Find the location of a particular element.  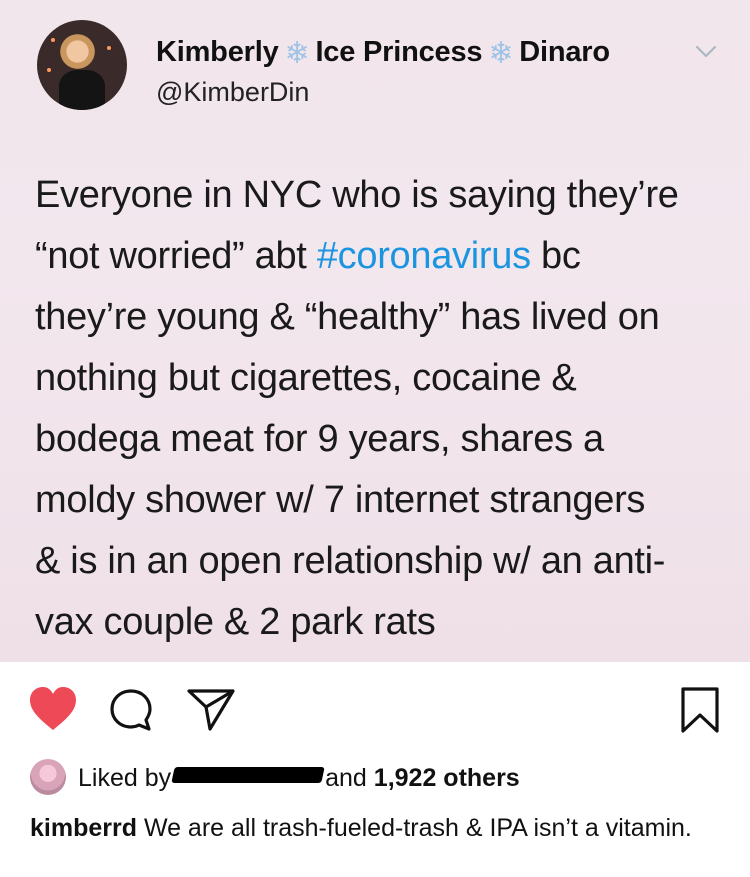

display-name-part: Ice Princess is located at coordinates (399, 52).